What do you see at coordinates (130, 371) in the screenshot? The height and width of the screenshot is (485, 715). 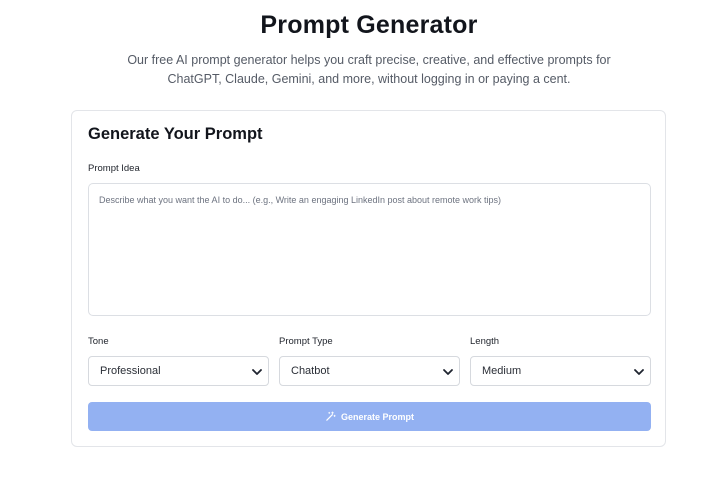 I see `tone-select-value: Professional` at bounding box center [130, 371].